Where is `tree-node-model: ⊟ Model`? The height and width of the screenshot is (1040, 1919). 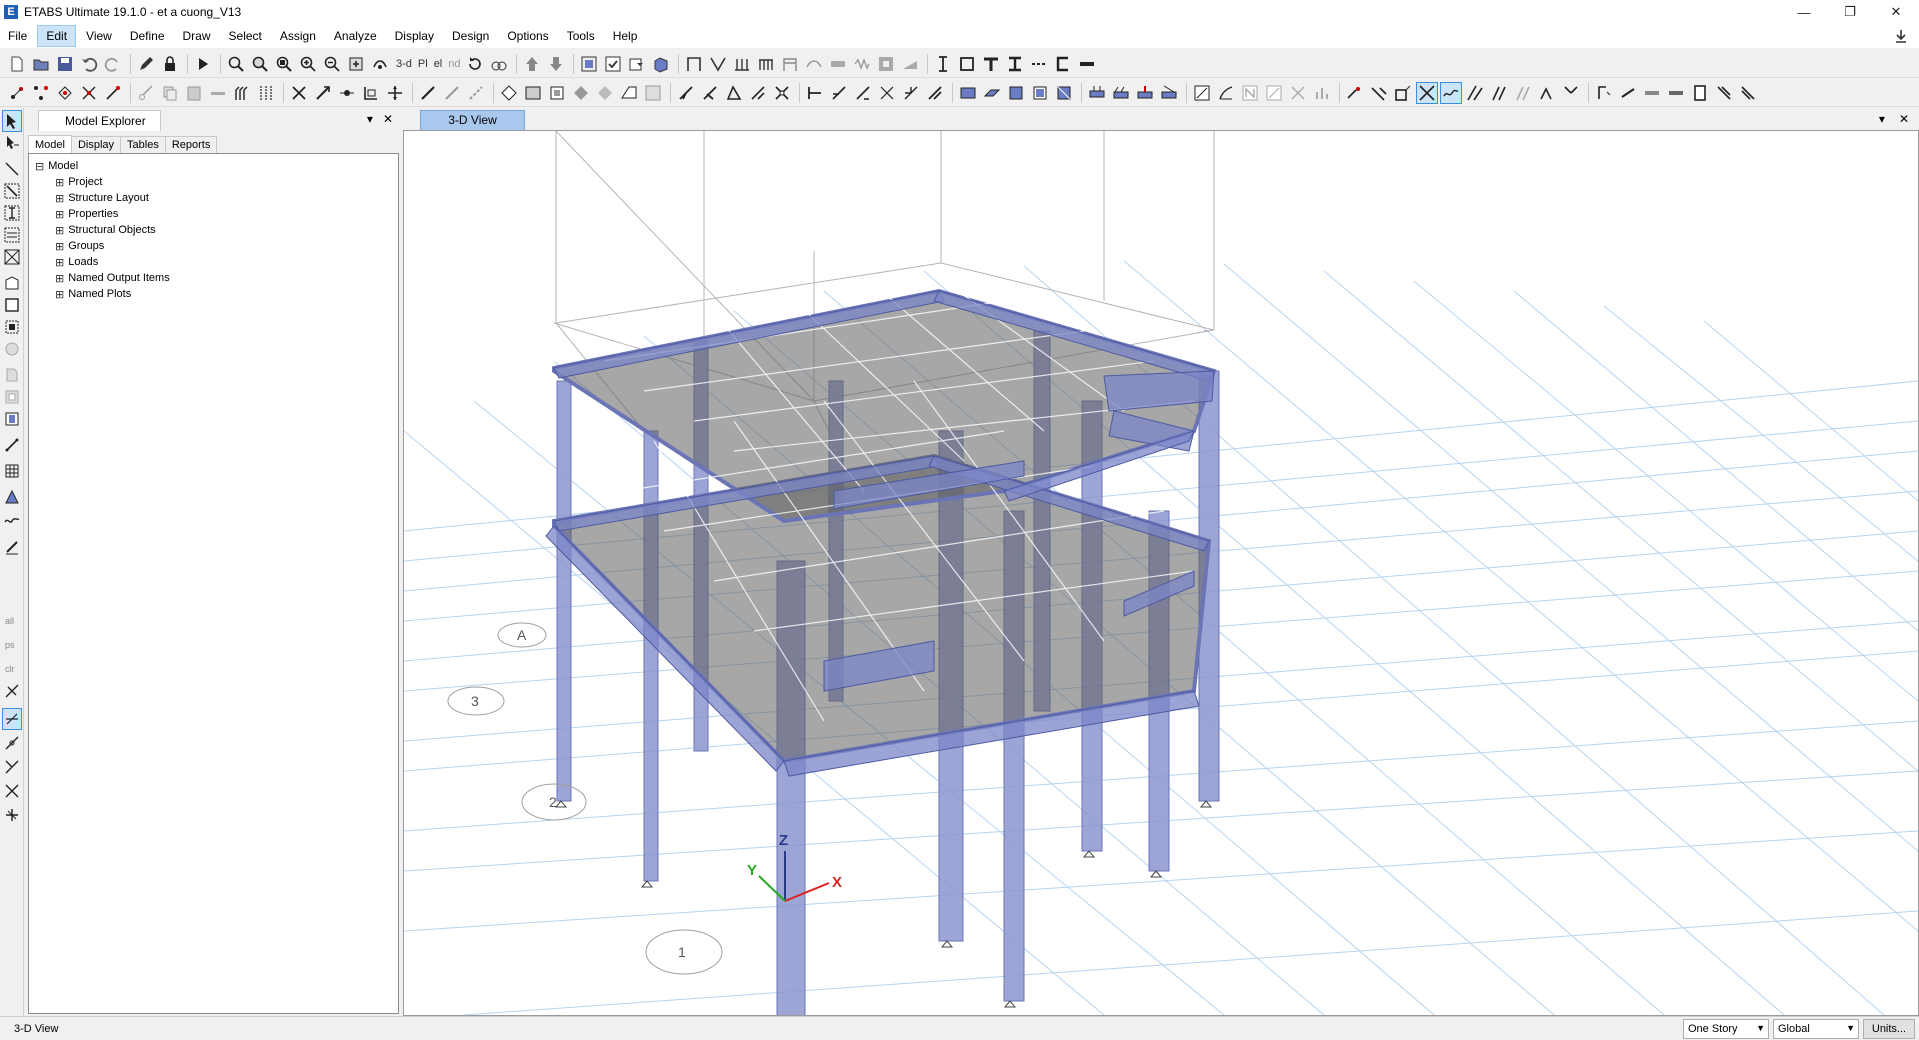 tree-node-model: ⊟ Model is located at coordinates (213, 166).